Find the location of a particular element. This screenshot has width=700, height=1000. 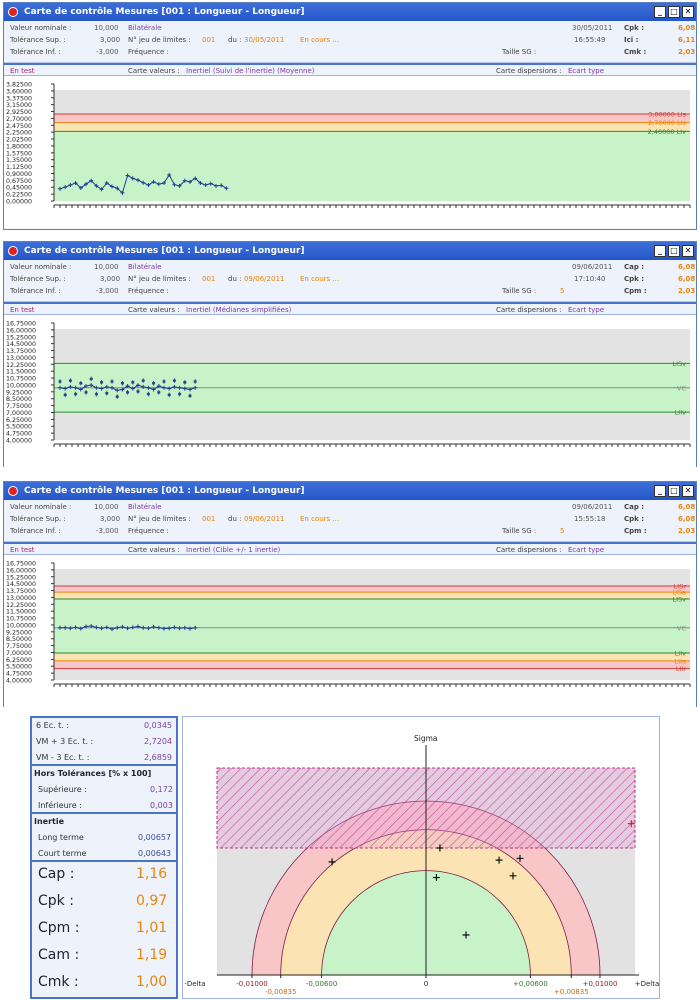

x-axis-label: +0,00600 is located at coordinates (530, 984).